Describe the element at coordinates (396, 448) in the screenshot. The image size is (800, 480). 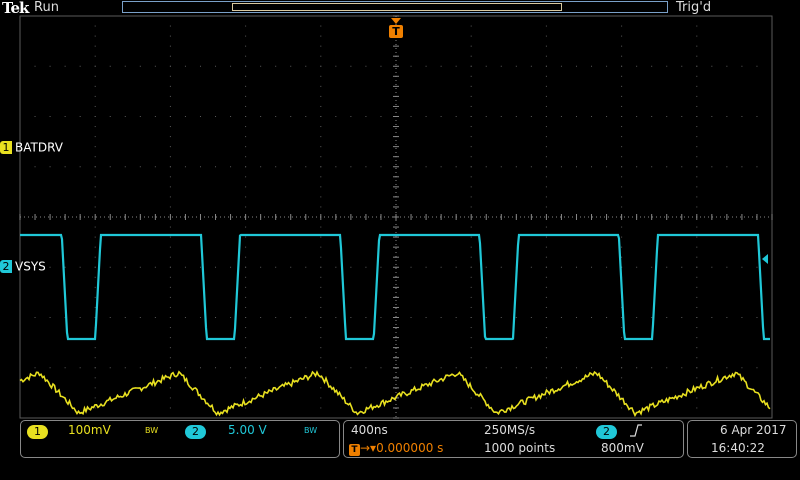
I see `trigger-delay: T →▾0.000000 s` at that location.